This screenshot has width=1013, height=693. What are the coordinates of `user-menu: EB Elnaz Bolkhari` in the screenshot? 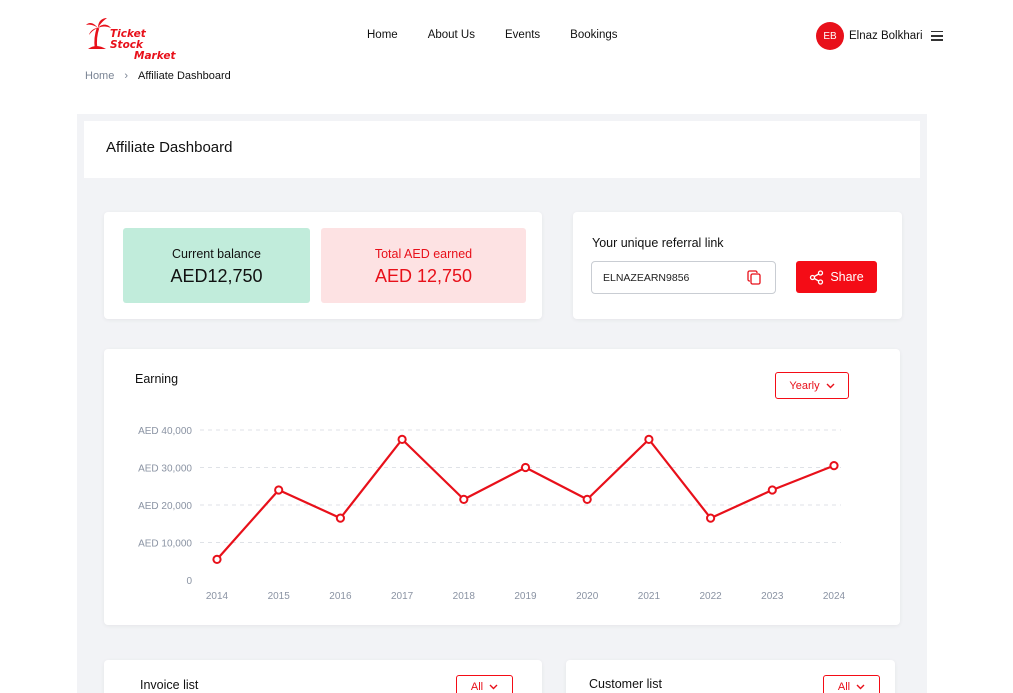 It's located at (869, 36).